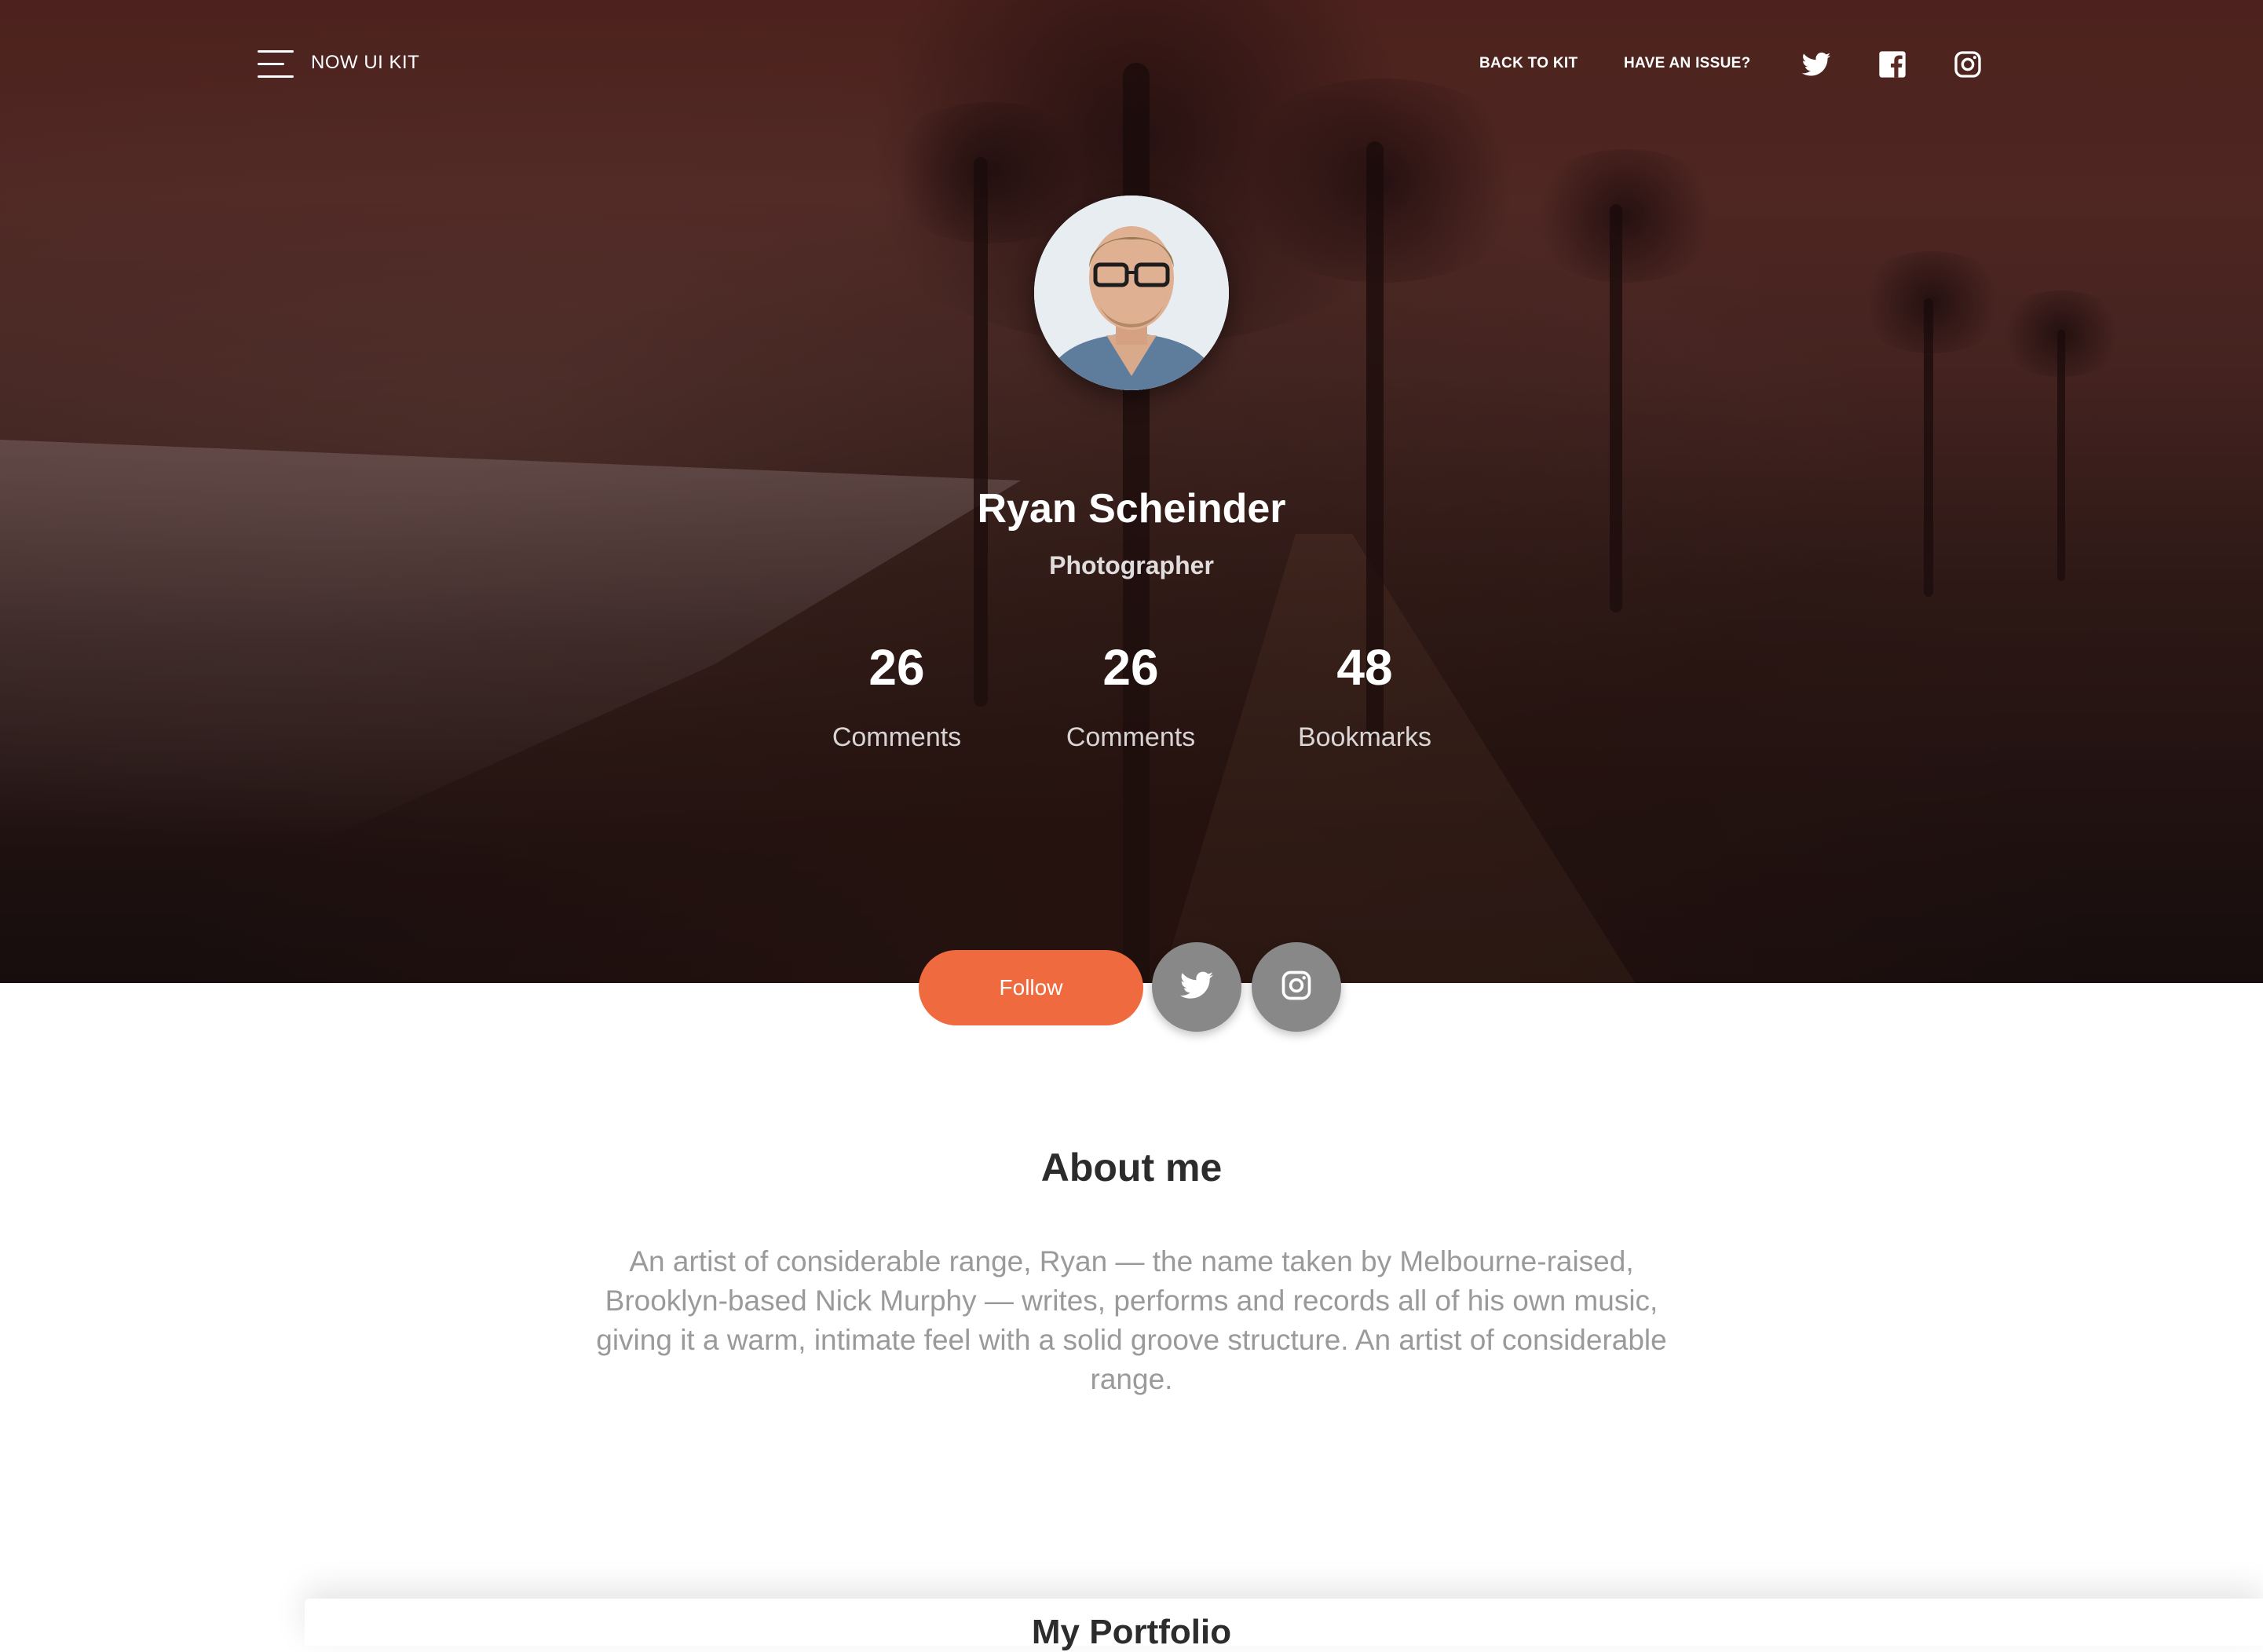 This screenshot has width=2263, height=1652. Describe the element at coordinates (1131, 509) in the screenshot. I see `profile-name: Ryan Scheinder` at that location.